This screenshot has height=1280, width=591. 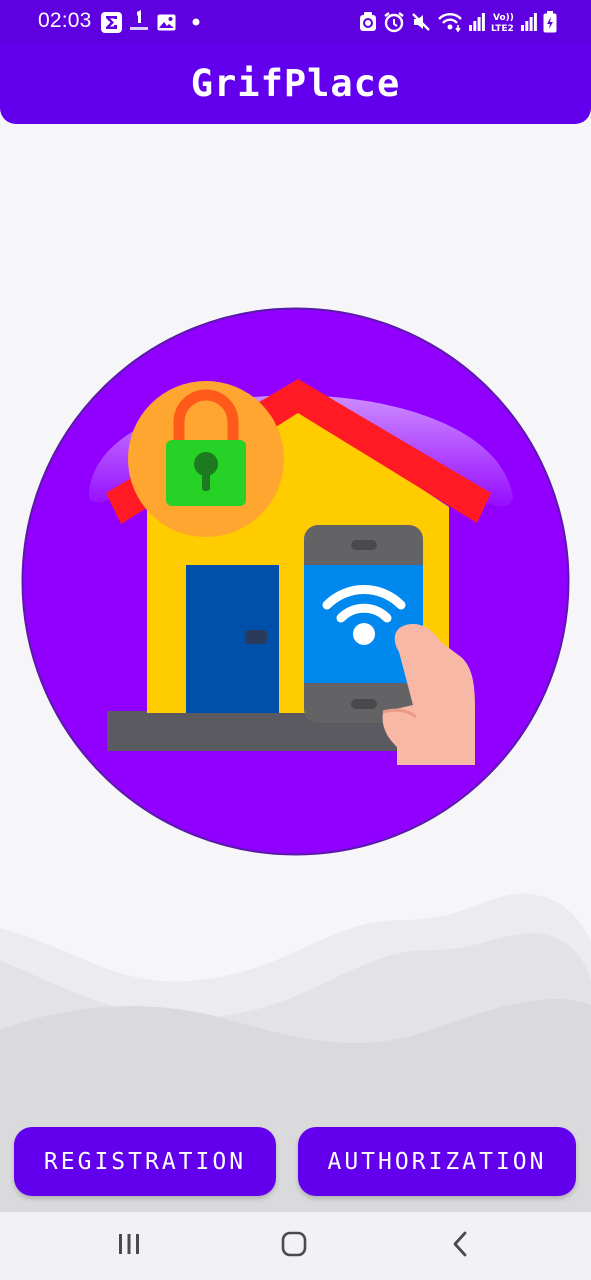 I want to click on recents-icon, so click(x=129, y=1246).